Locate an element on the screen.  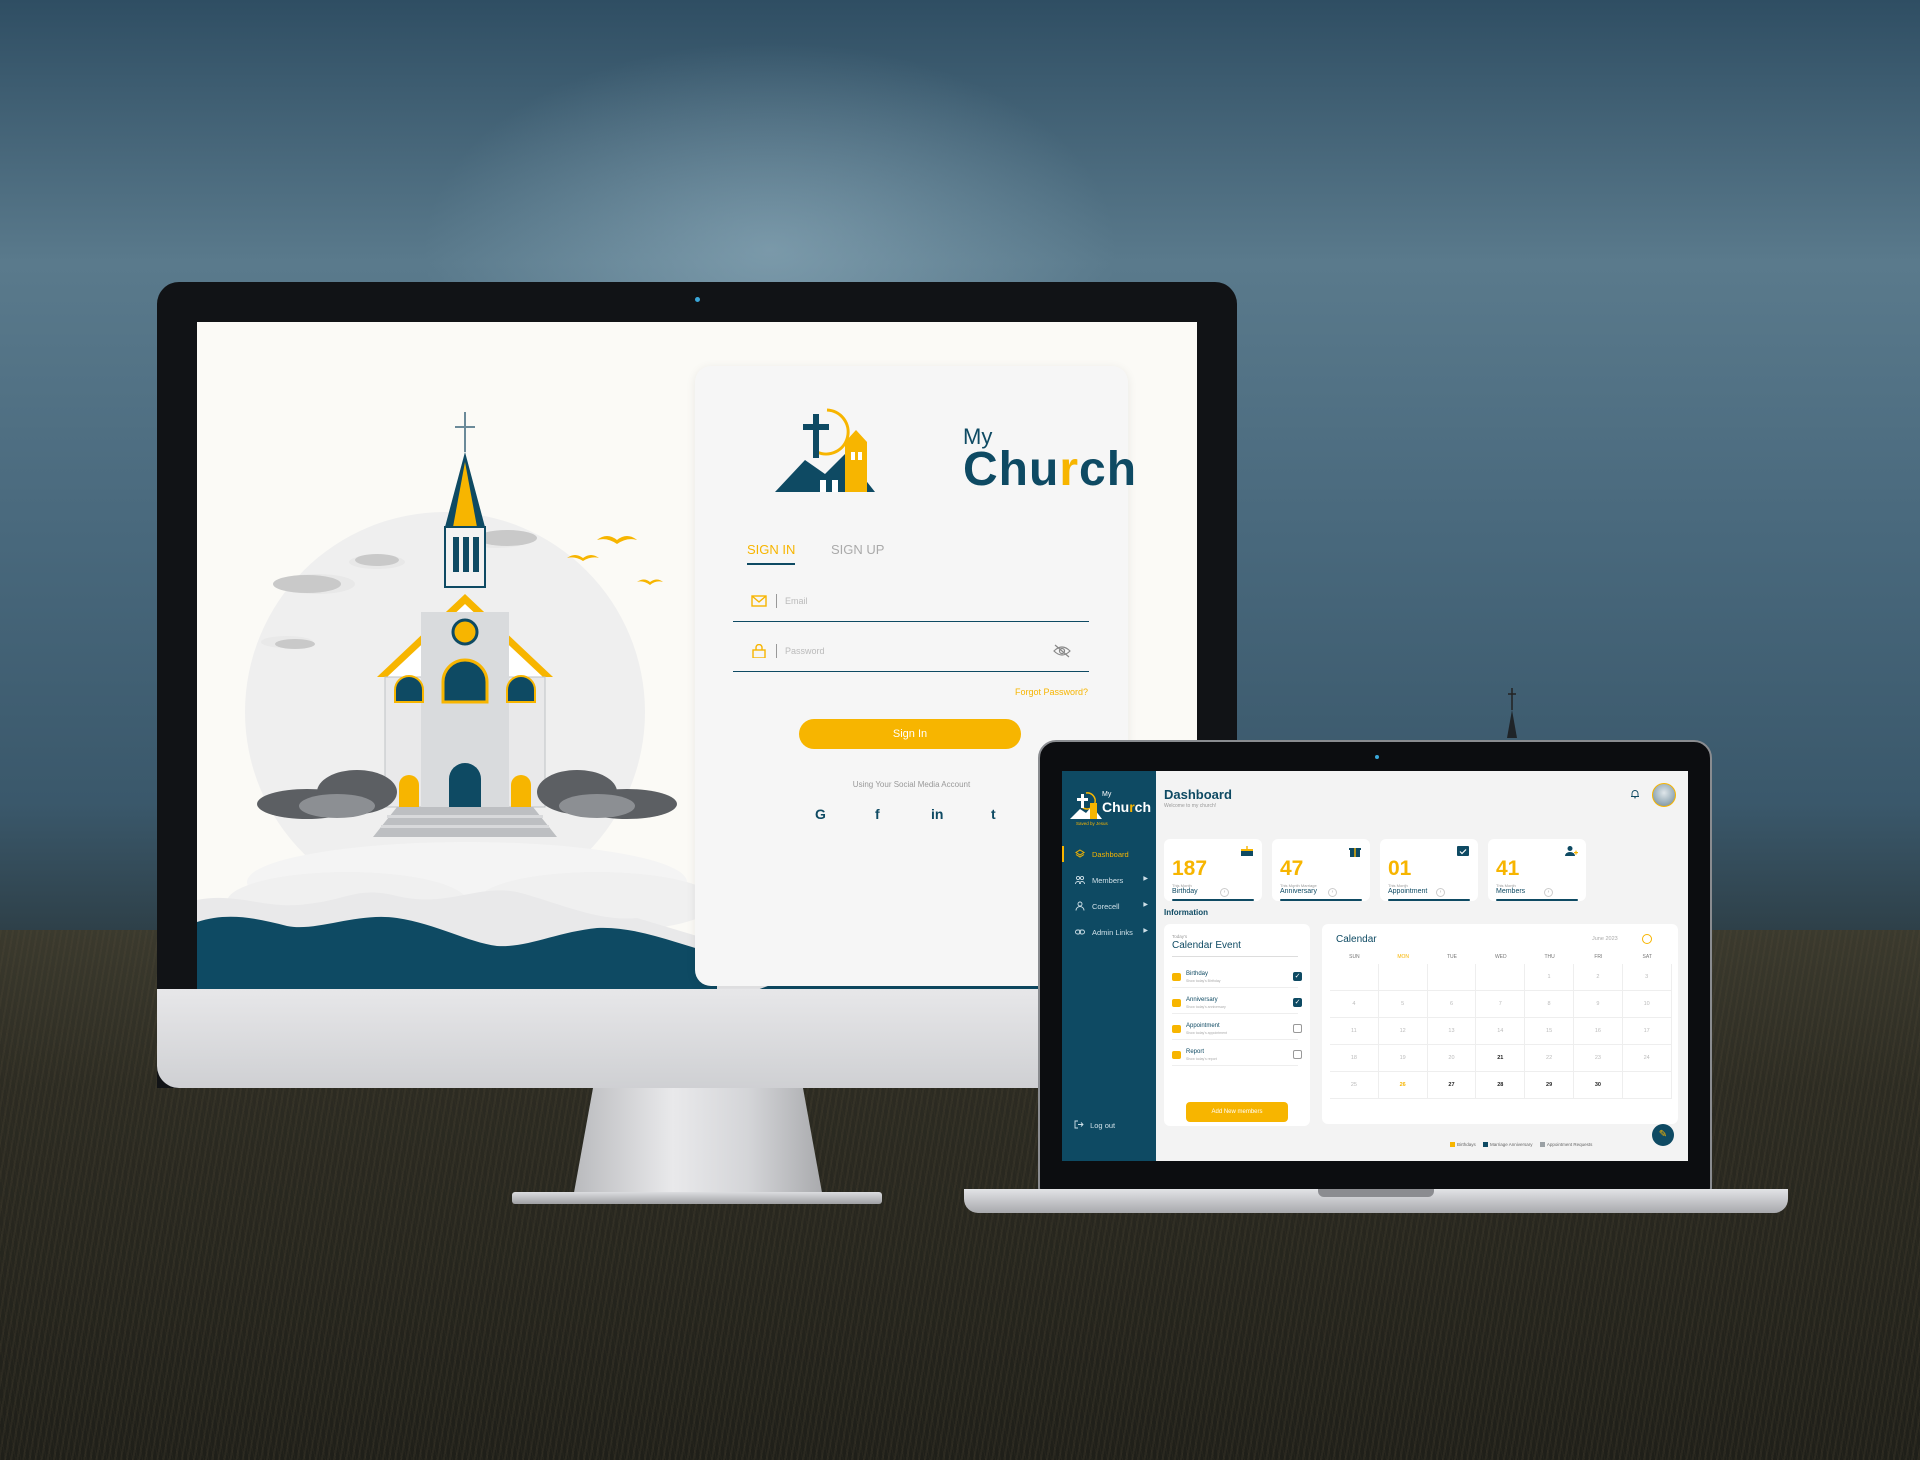
facebook-icon: f is located at coordinates (877, 814).